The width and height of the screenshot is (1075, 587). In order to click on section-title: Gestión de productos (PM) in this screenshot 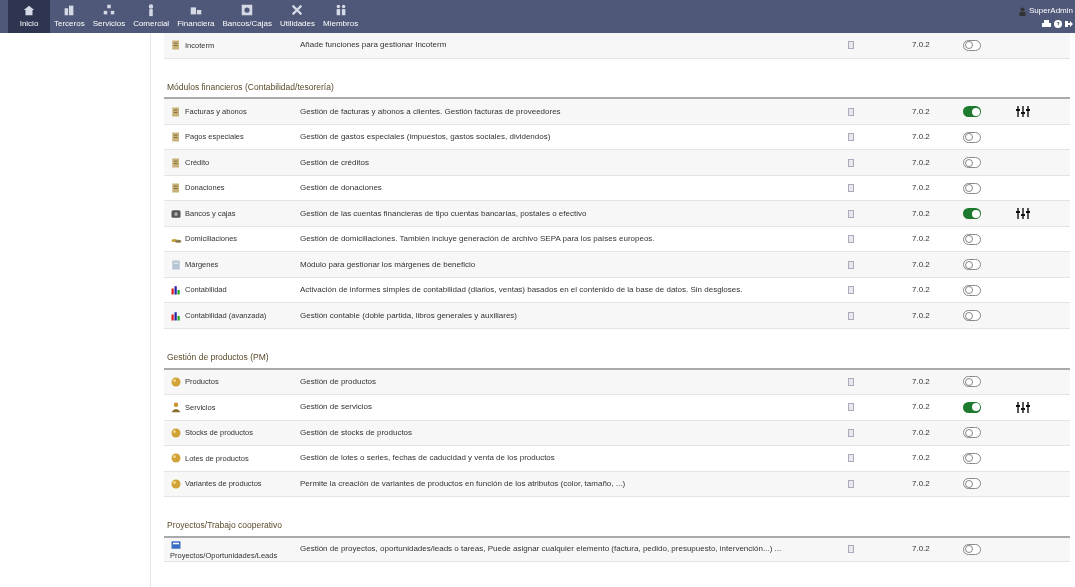, I will do `click(218, 357)`.